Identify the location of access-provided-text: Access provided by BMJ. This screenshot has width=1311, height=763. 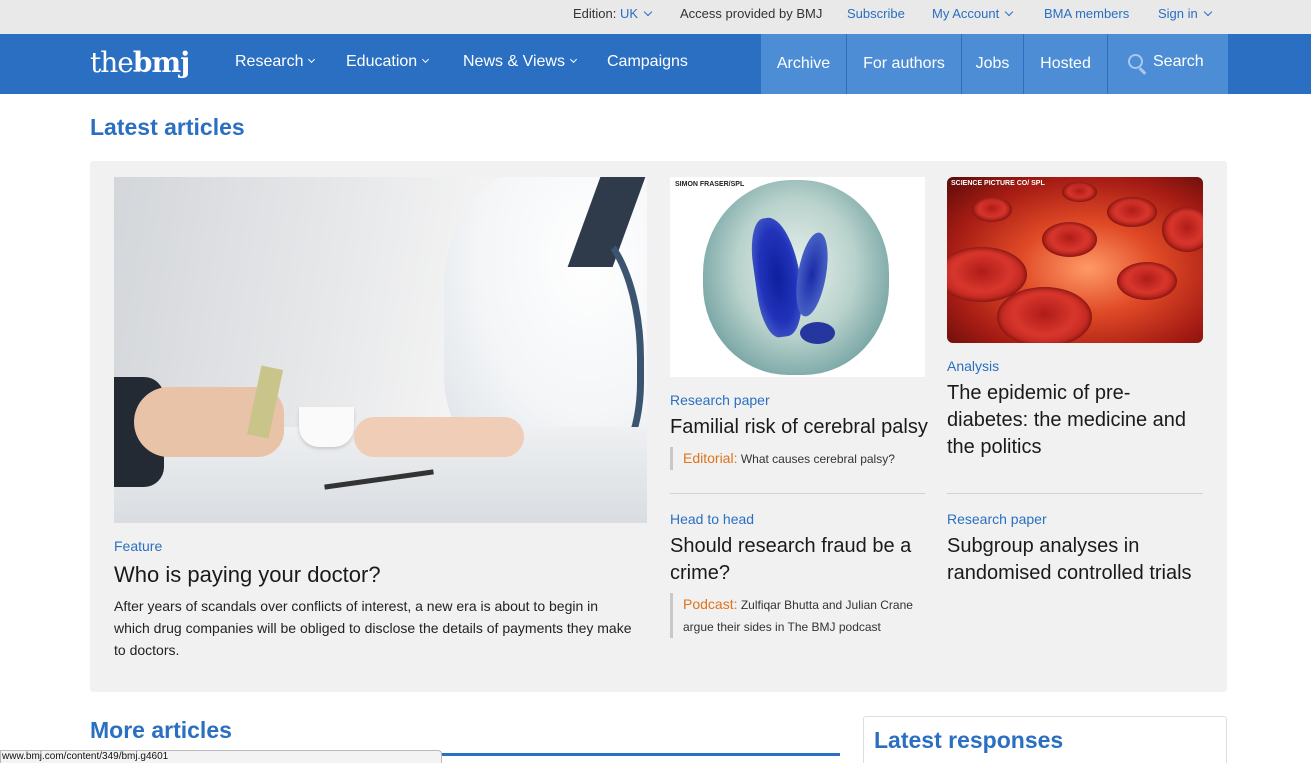
(751, 13).